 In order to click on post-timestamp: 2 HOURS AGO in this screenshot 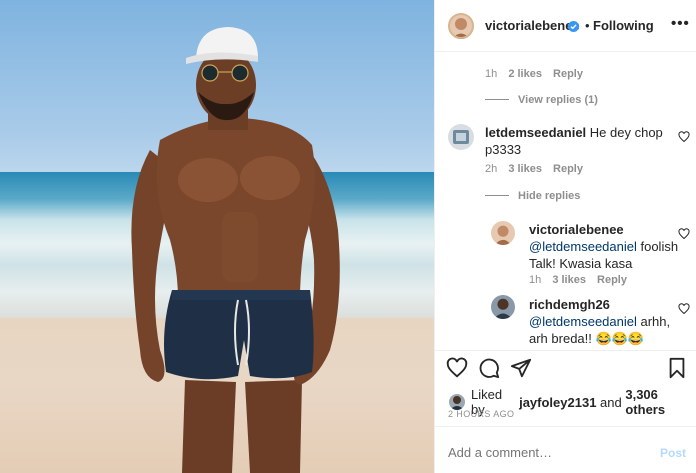, I will do `click(481, 414)`.